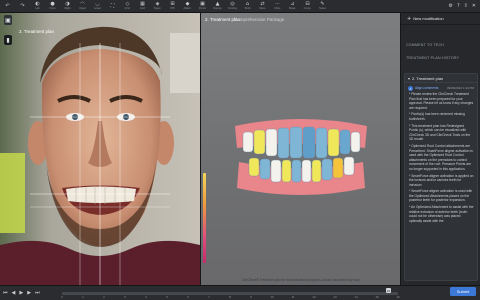 The image size is (480, 300). Describe the element at coordinates (463, 291) in the screenshot. I see `submit-button: Submit` at that location.